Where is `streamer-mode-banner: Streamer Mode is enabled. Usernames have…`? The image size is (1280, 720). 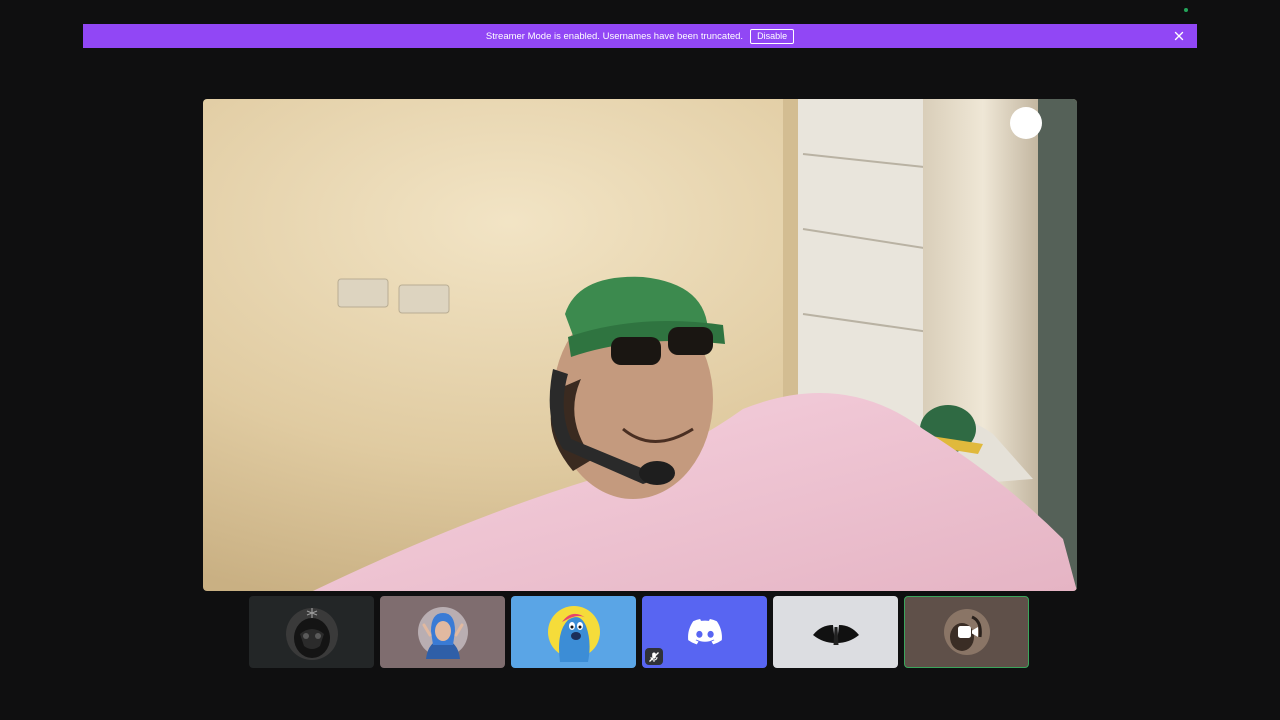
streamer-mode-banner: Streamer Mode is enabled. Usernames have… is located at coordinates (640, 36).